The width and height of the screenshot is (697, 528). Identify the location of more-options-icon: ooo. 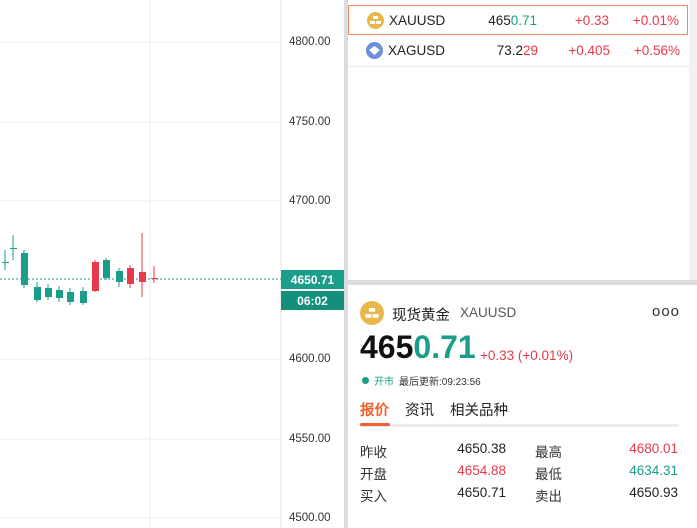
(666, 311).